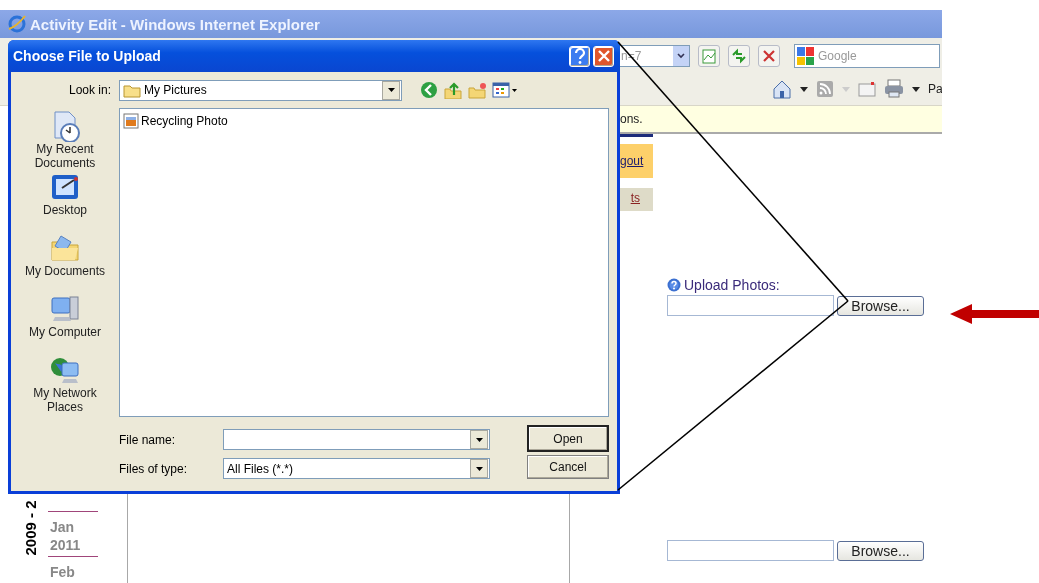 The width and height of the screenshot is (1039, 583). I want to click on dialog-title: Choose File to Upload, so click(87, 56).